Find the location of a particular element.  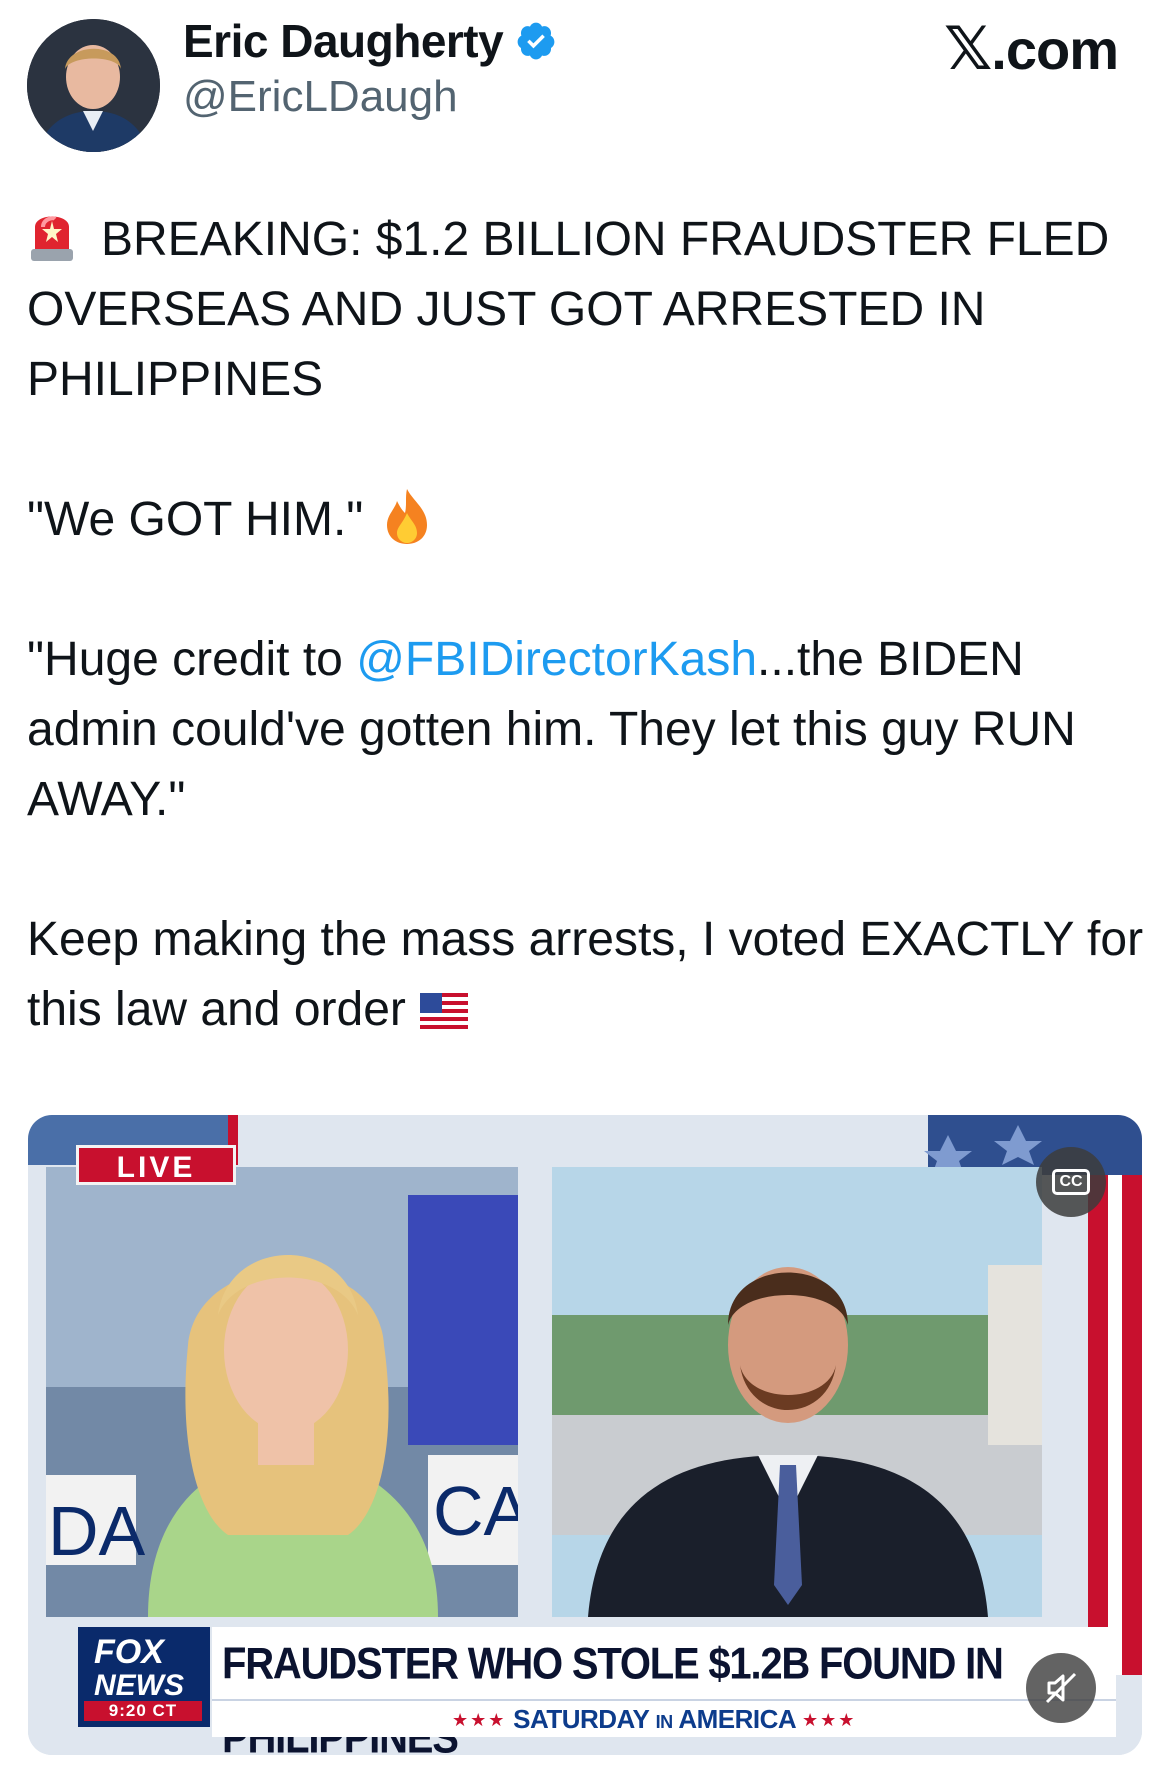

network-logo: FOX NEWS 9:20 CT is located at coordinates (144, 1677).